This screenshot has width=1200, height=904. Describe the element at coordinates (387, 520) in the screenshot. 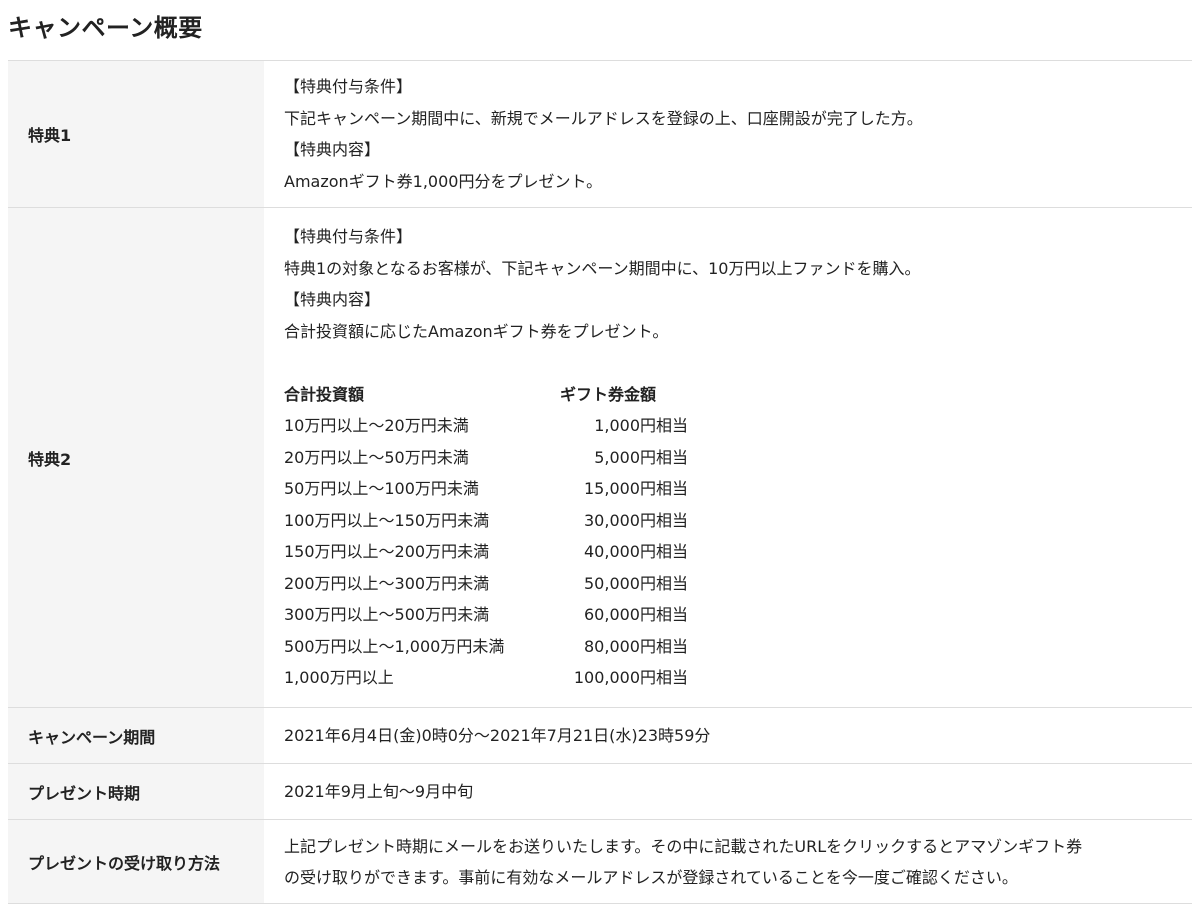

I see `gift-range: 100万円以上〜150万円未満` at that location.